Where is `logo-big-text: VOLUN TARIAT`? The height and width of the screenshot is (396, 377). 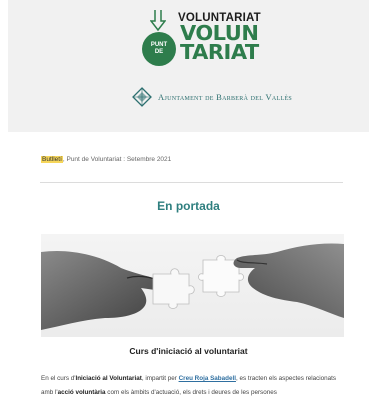 logo-big-text: VOLUN TARIAT is located at coordinates (219, 43).